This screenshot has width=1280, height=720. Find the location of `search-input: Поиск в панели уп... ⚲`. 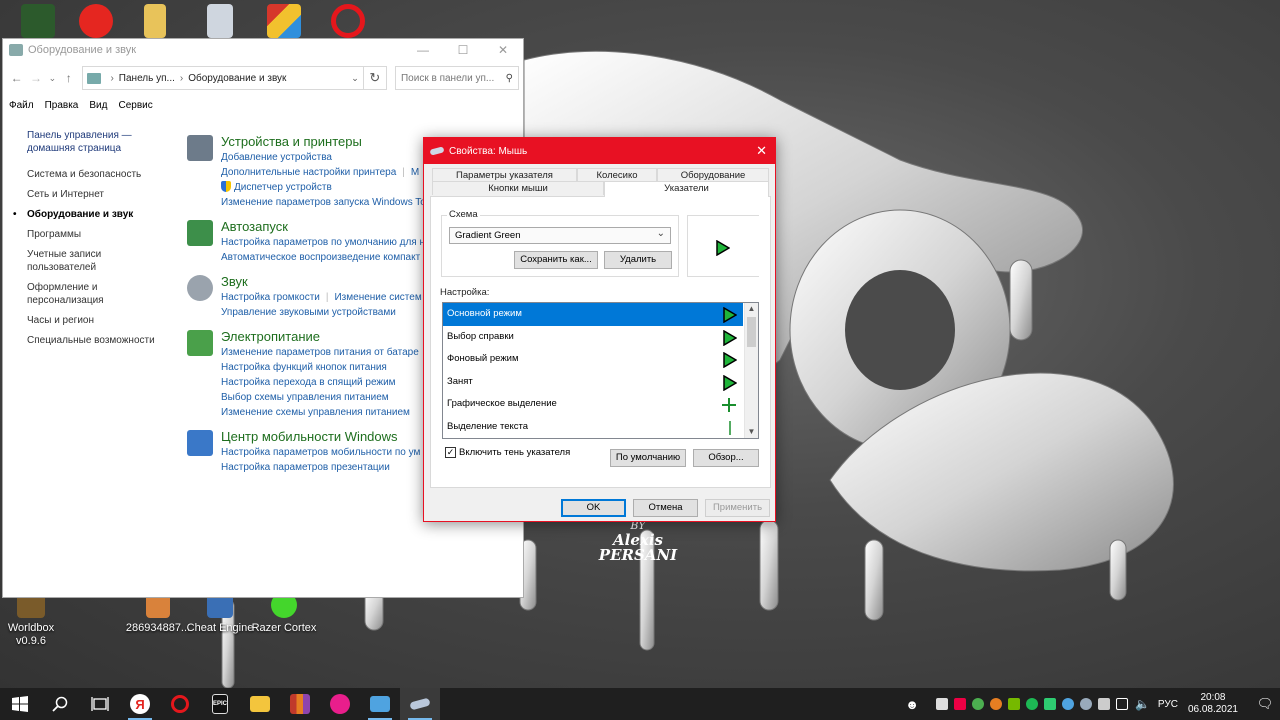

search-input: Поиск в панели уп... ⚲ is located at coordinates (456, 78).